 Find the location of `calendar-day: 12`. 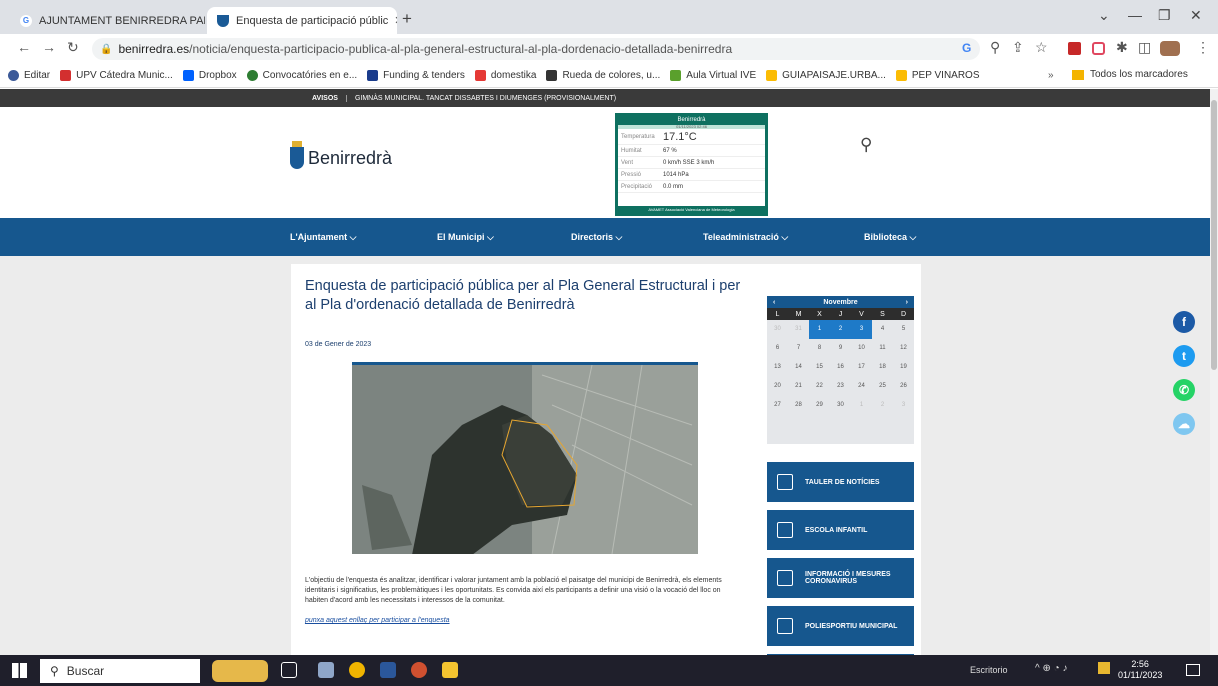

calendar-day: 12 is located at coordinates (903, 348).